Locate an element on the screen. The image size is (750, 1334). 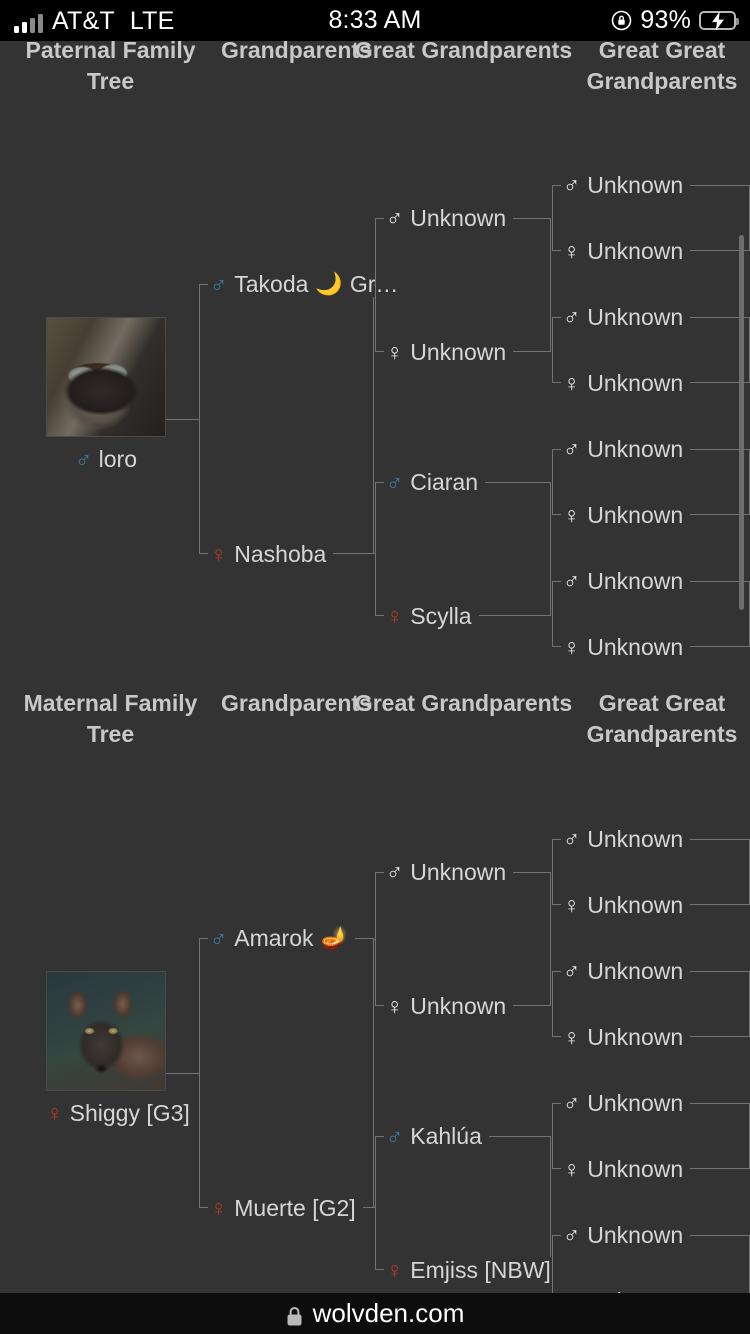
ggp4-mother-chip: ♀ Unknown is located at coordinates (626, 647).